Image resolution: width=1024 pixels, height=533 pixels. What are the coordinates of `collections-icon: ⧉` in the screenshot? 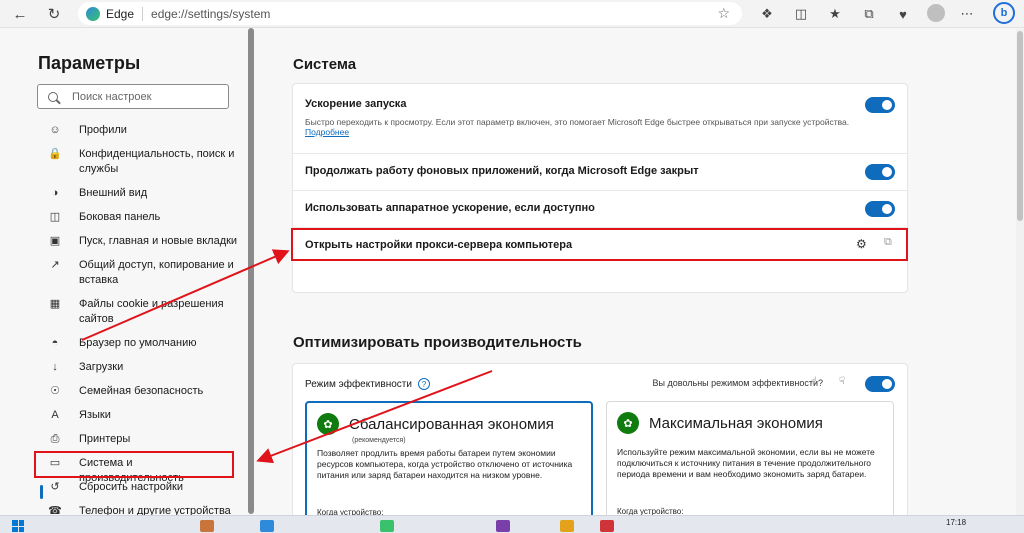 It's located at (869, 14).